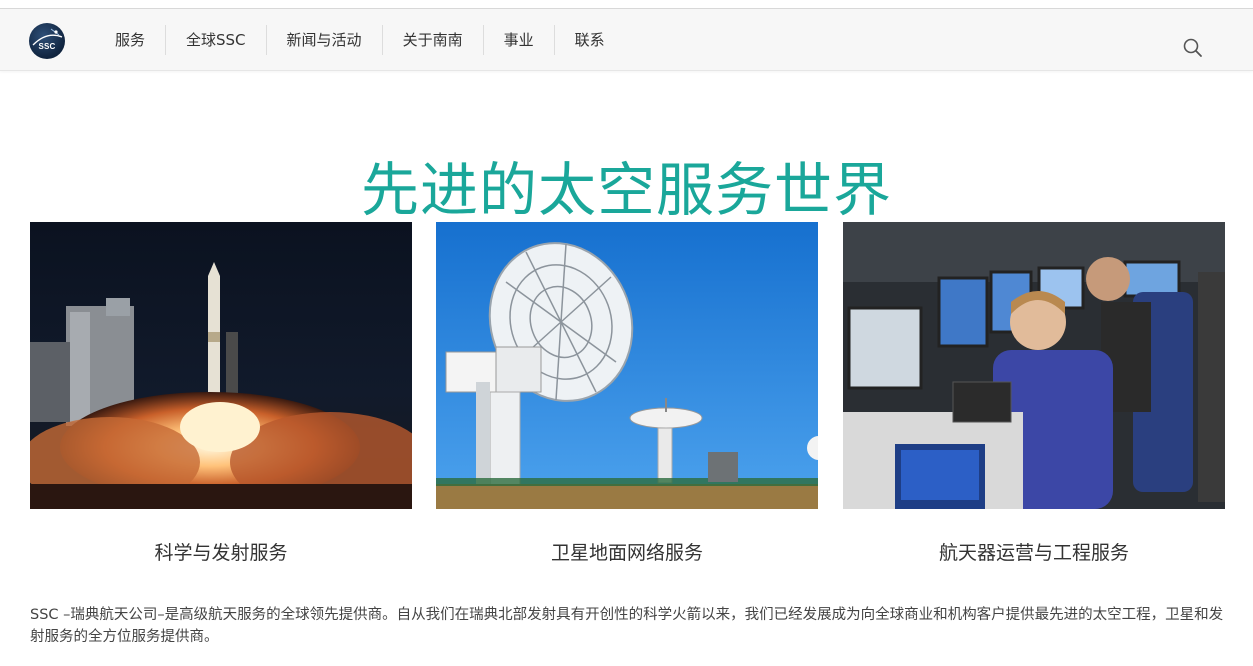 This screenshot has width=1253, height=666. I want to click on search-button, so click(1193, 48).